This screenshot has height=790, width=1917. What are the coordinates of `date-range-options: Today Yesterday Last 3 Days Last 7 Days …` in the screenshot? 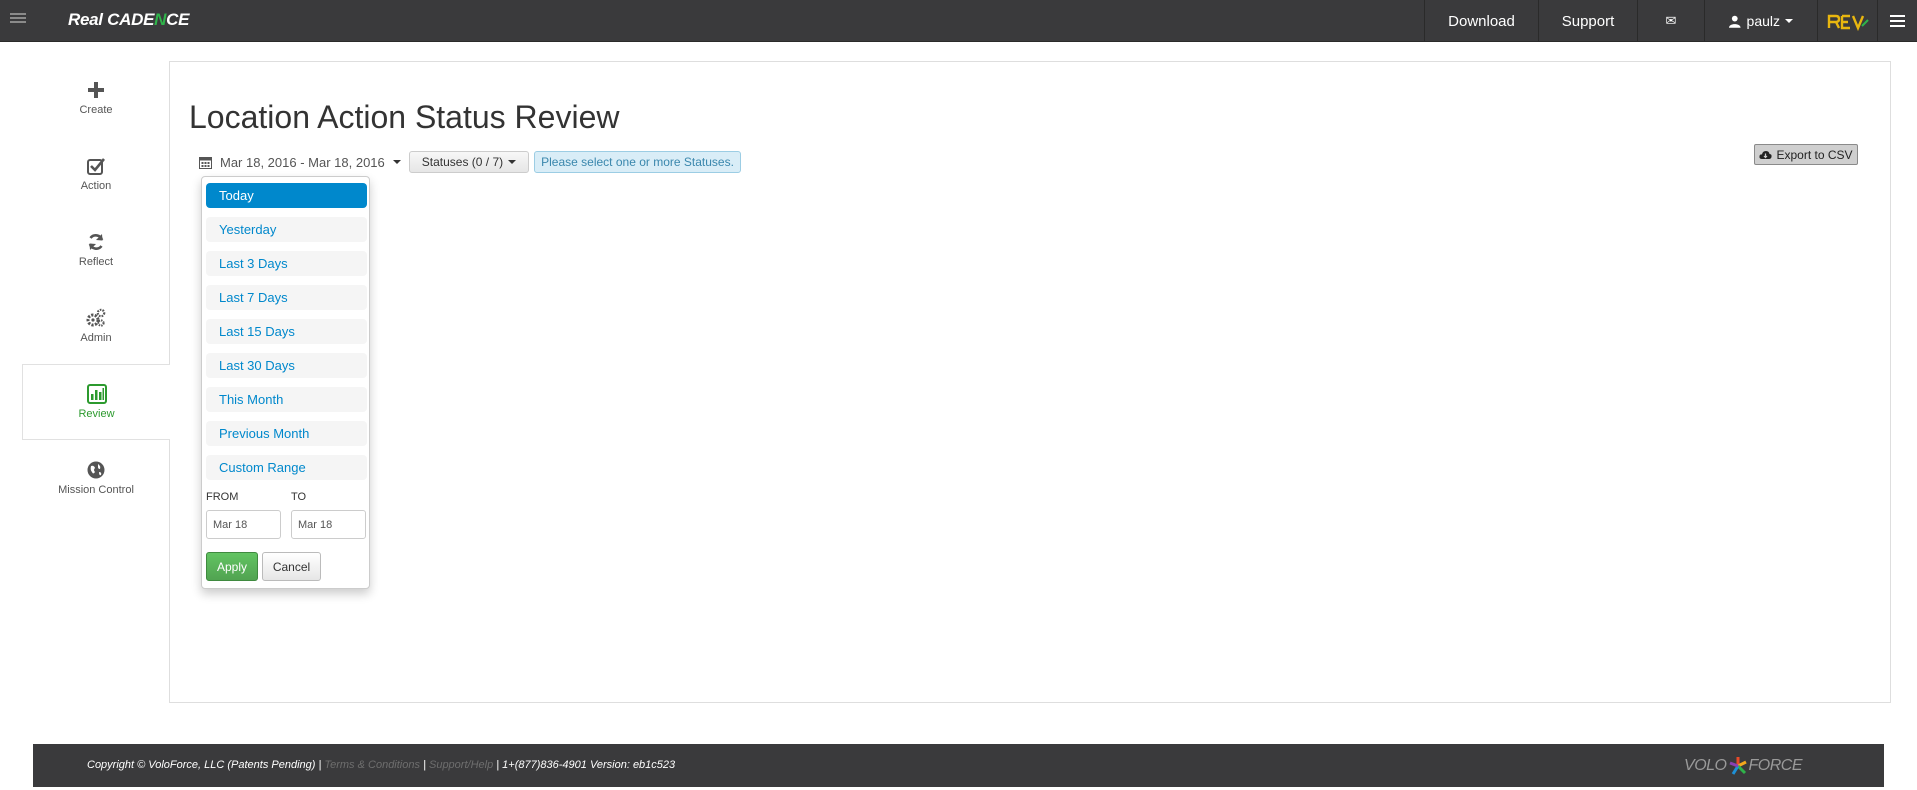 It's located at (286, 336).